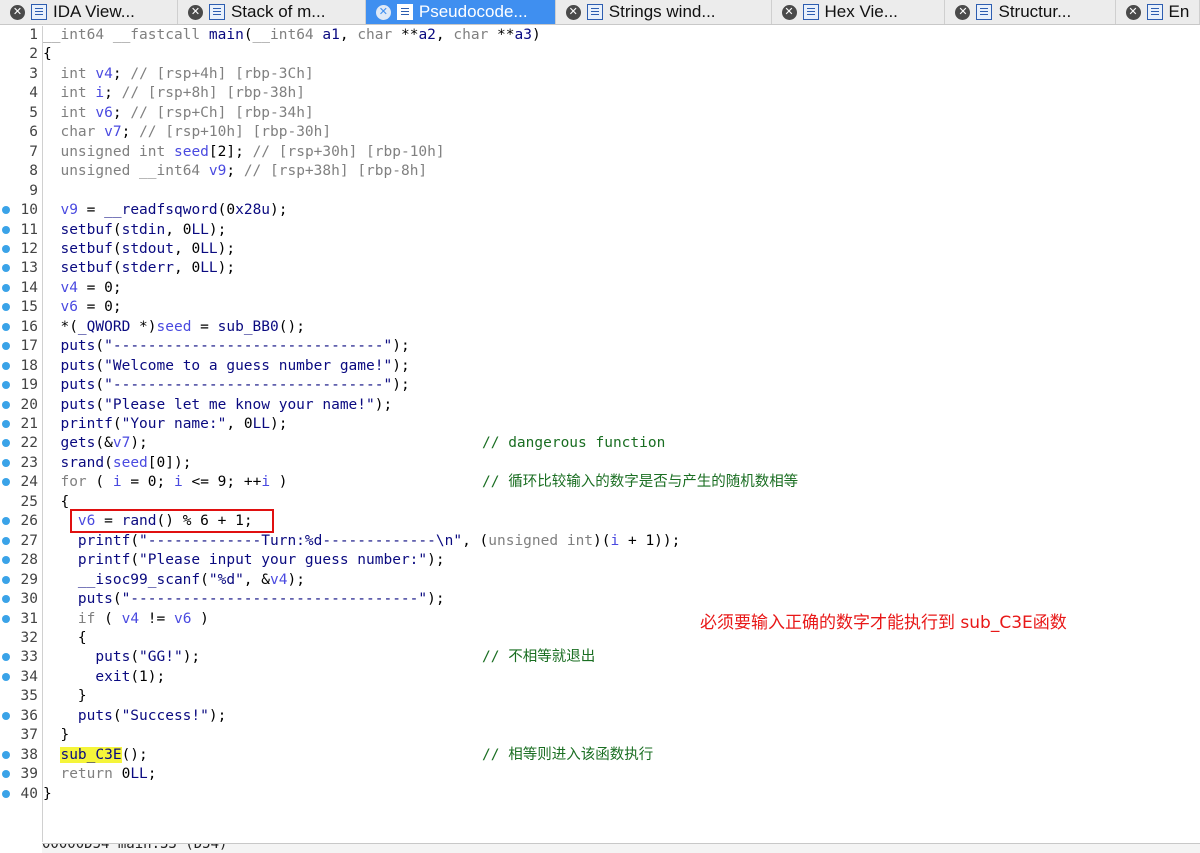 The height and width of the screenshot is (853, 1200). Describe the element at coordinates (600, 755) in the screenshot. I see `code-line: 38 sub_C3E();// 相等则进入该函数执行` at that location.